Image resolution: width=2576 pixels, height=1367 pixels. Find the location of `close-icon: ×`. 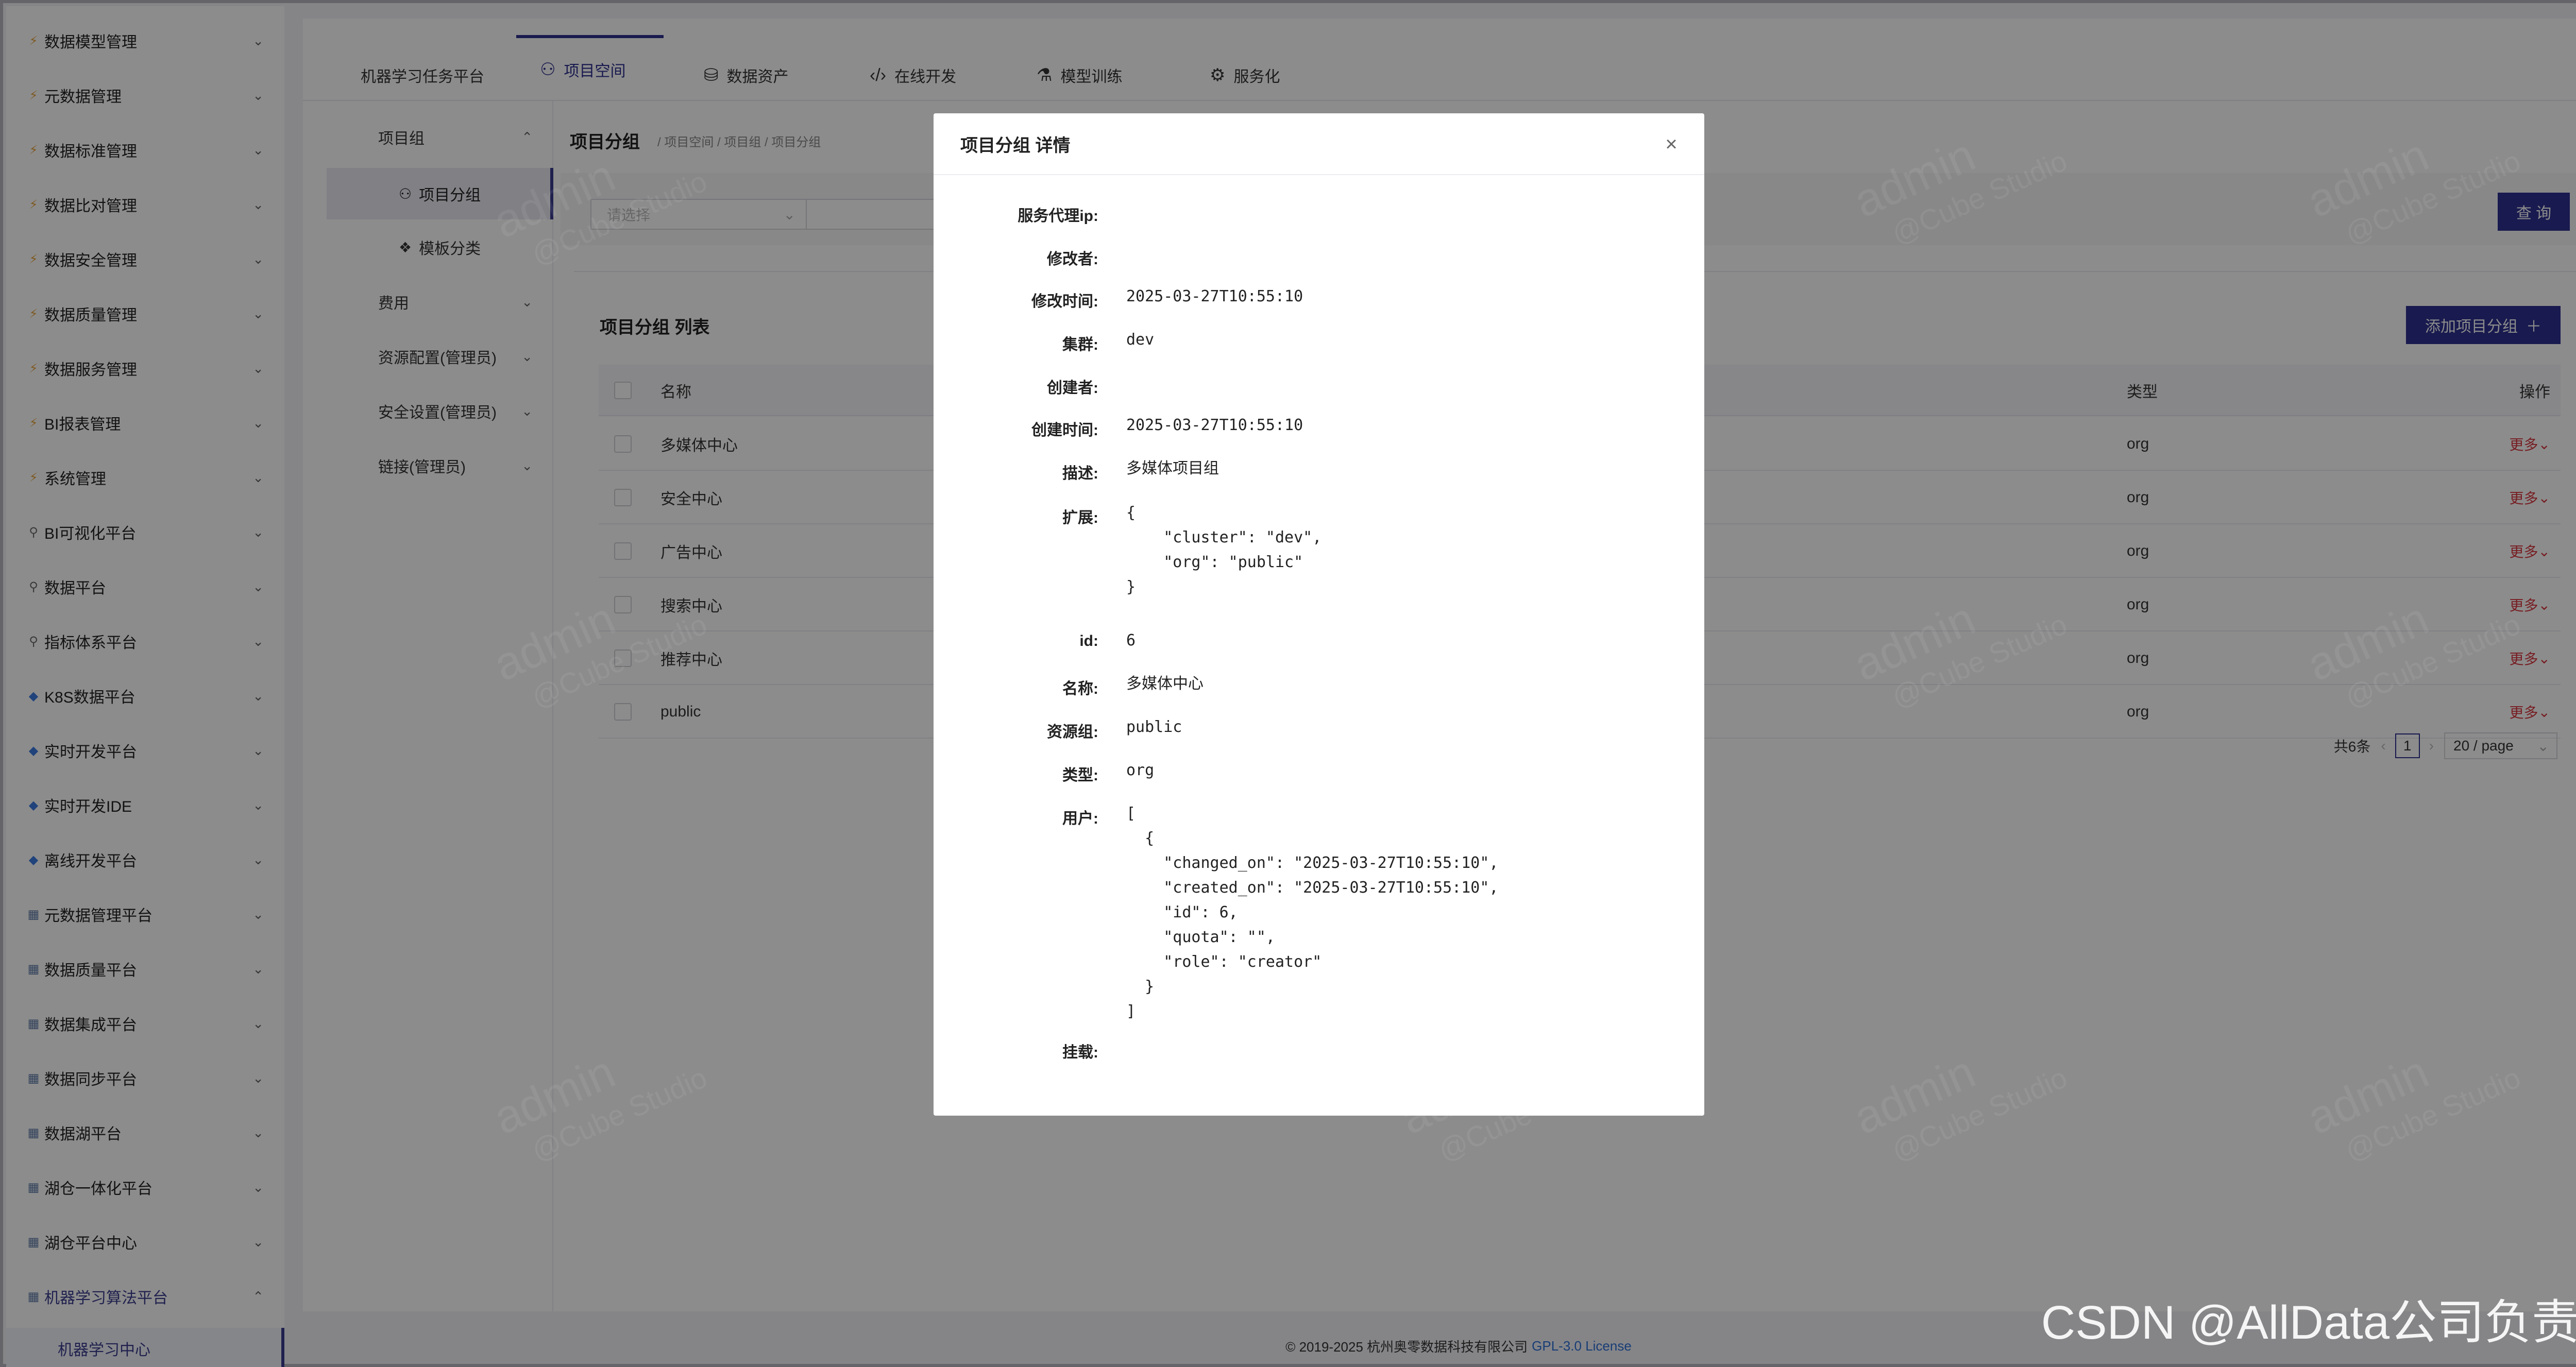

close-icon: × is located at coordinates (1671, 144).